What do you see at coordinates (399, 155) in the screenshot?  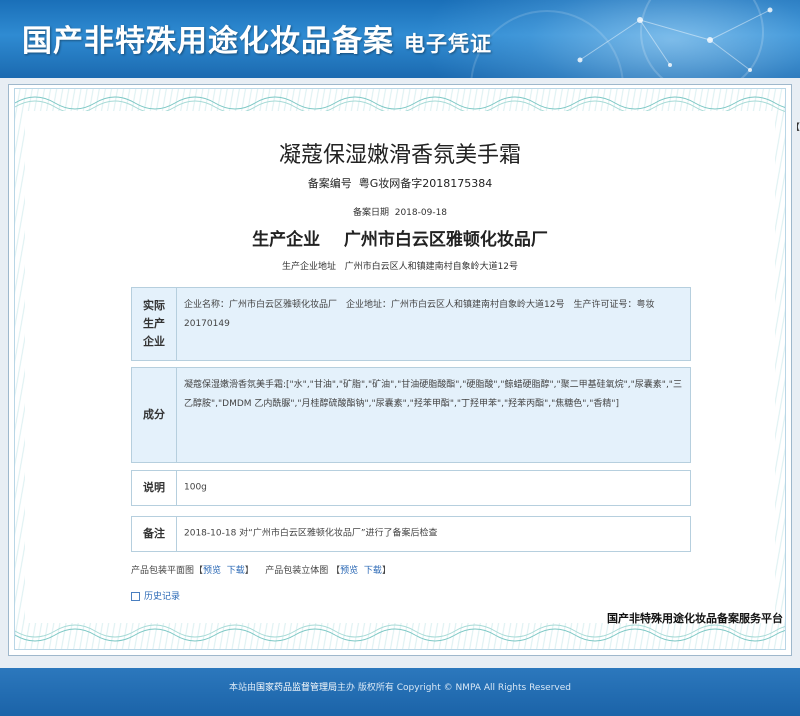 I see `product-name: 凝蔻保湿嫩滑香氛美手霜` at bounding box center [399, 155].